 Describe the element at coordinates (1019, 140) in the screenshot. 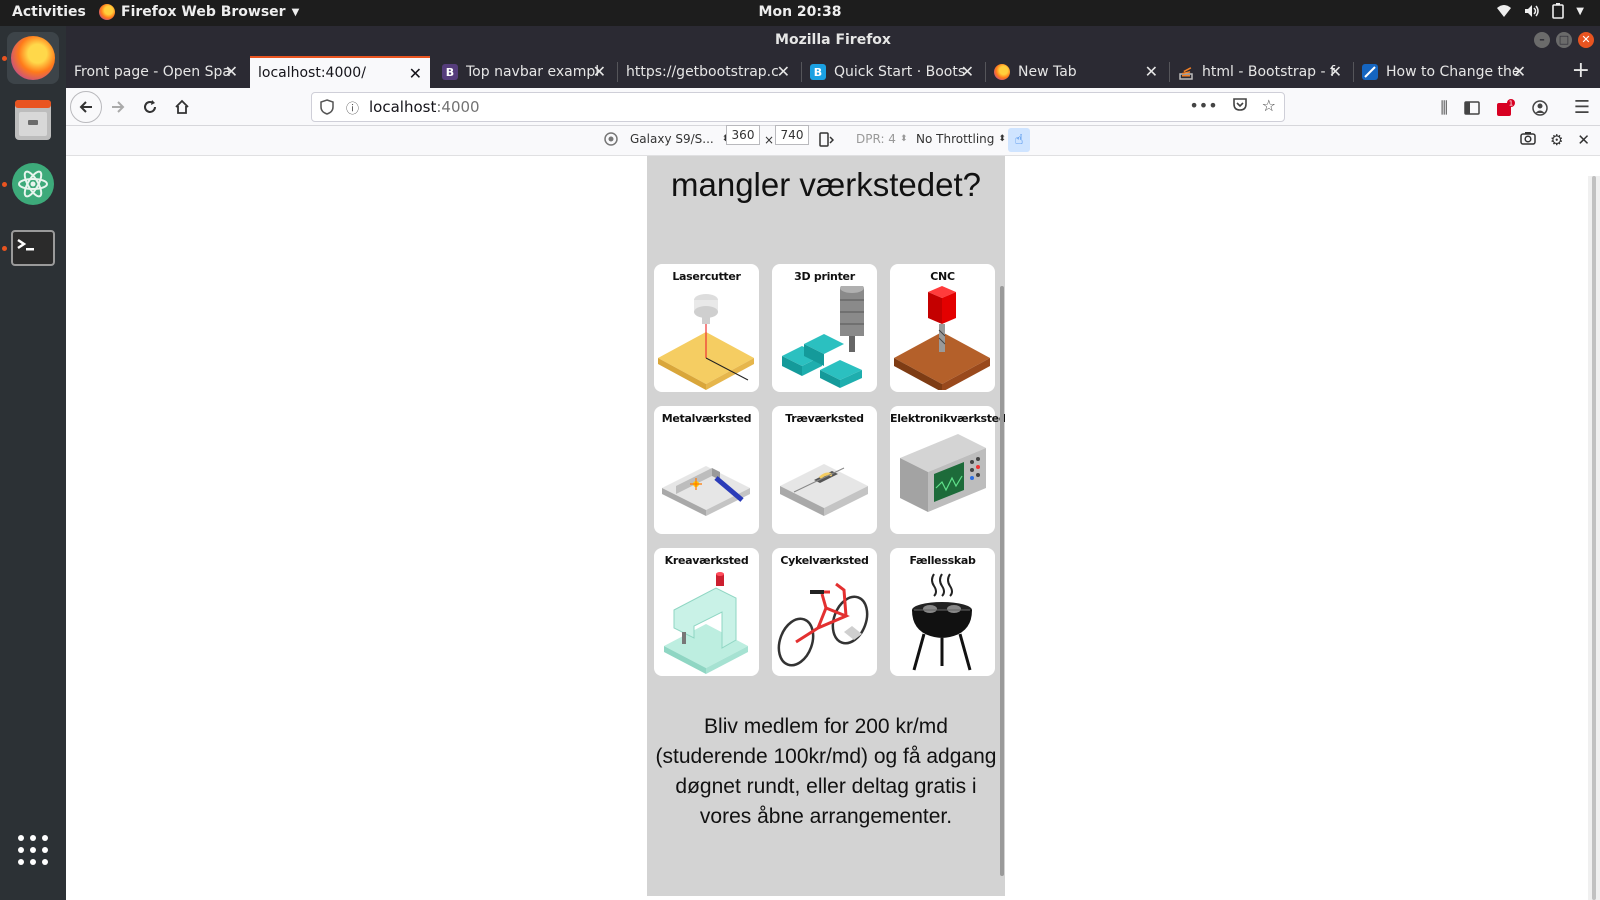

I see `touch-simulation-button: ☝` at that location.